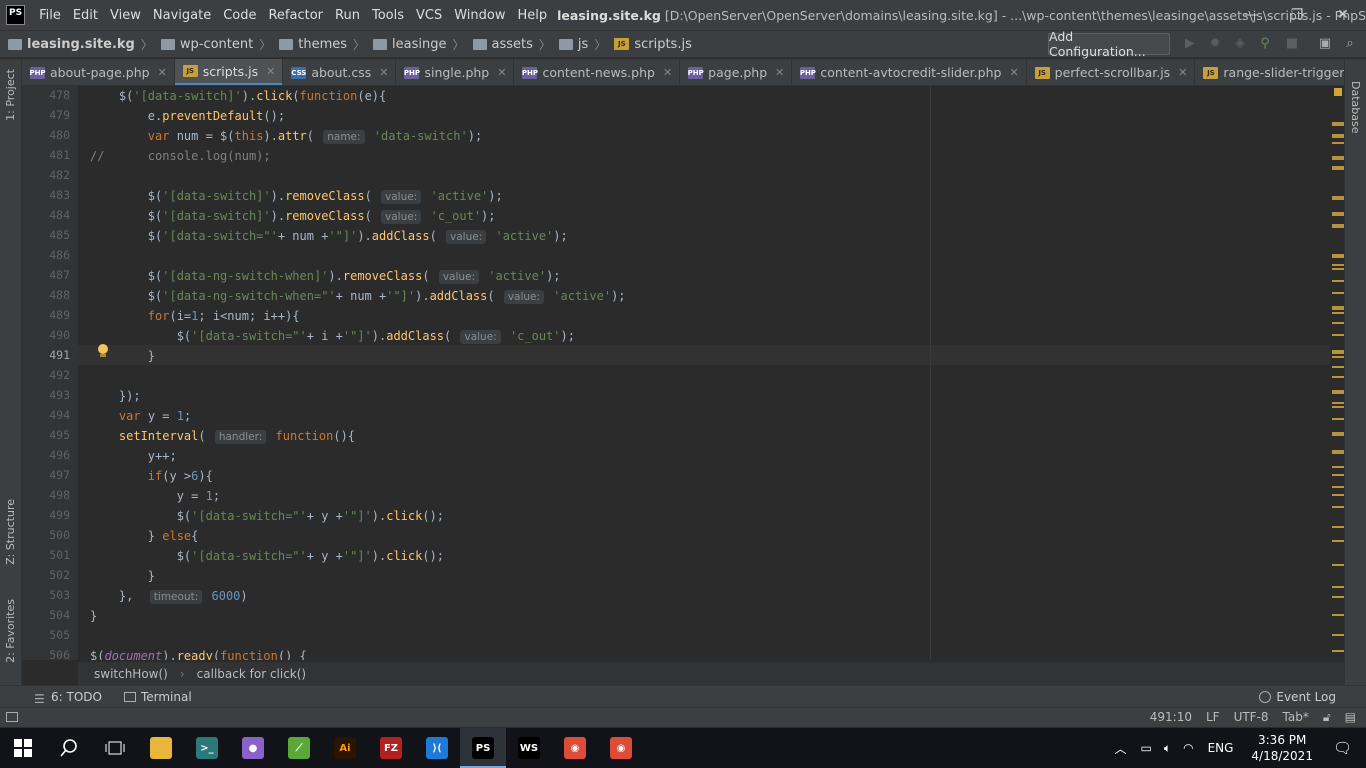 This screenshot has width=1366, height=768. What do you see at coordinates (529, 748) in the screenshot?
I see `taskbar-webstorm: WS` at bounding box center [529, 748].